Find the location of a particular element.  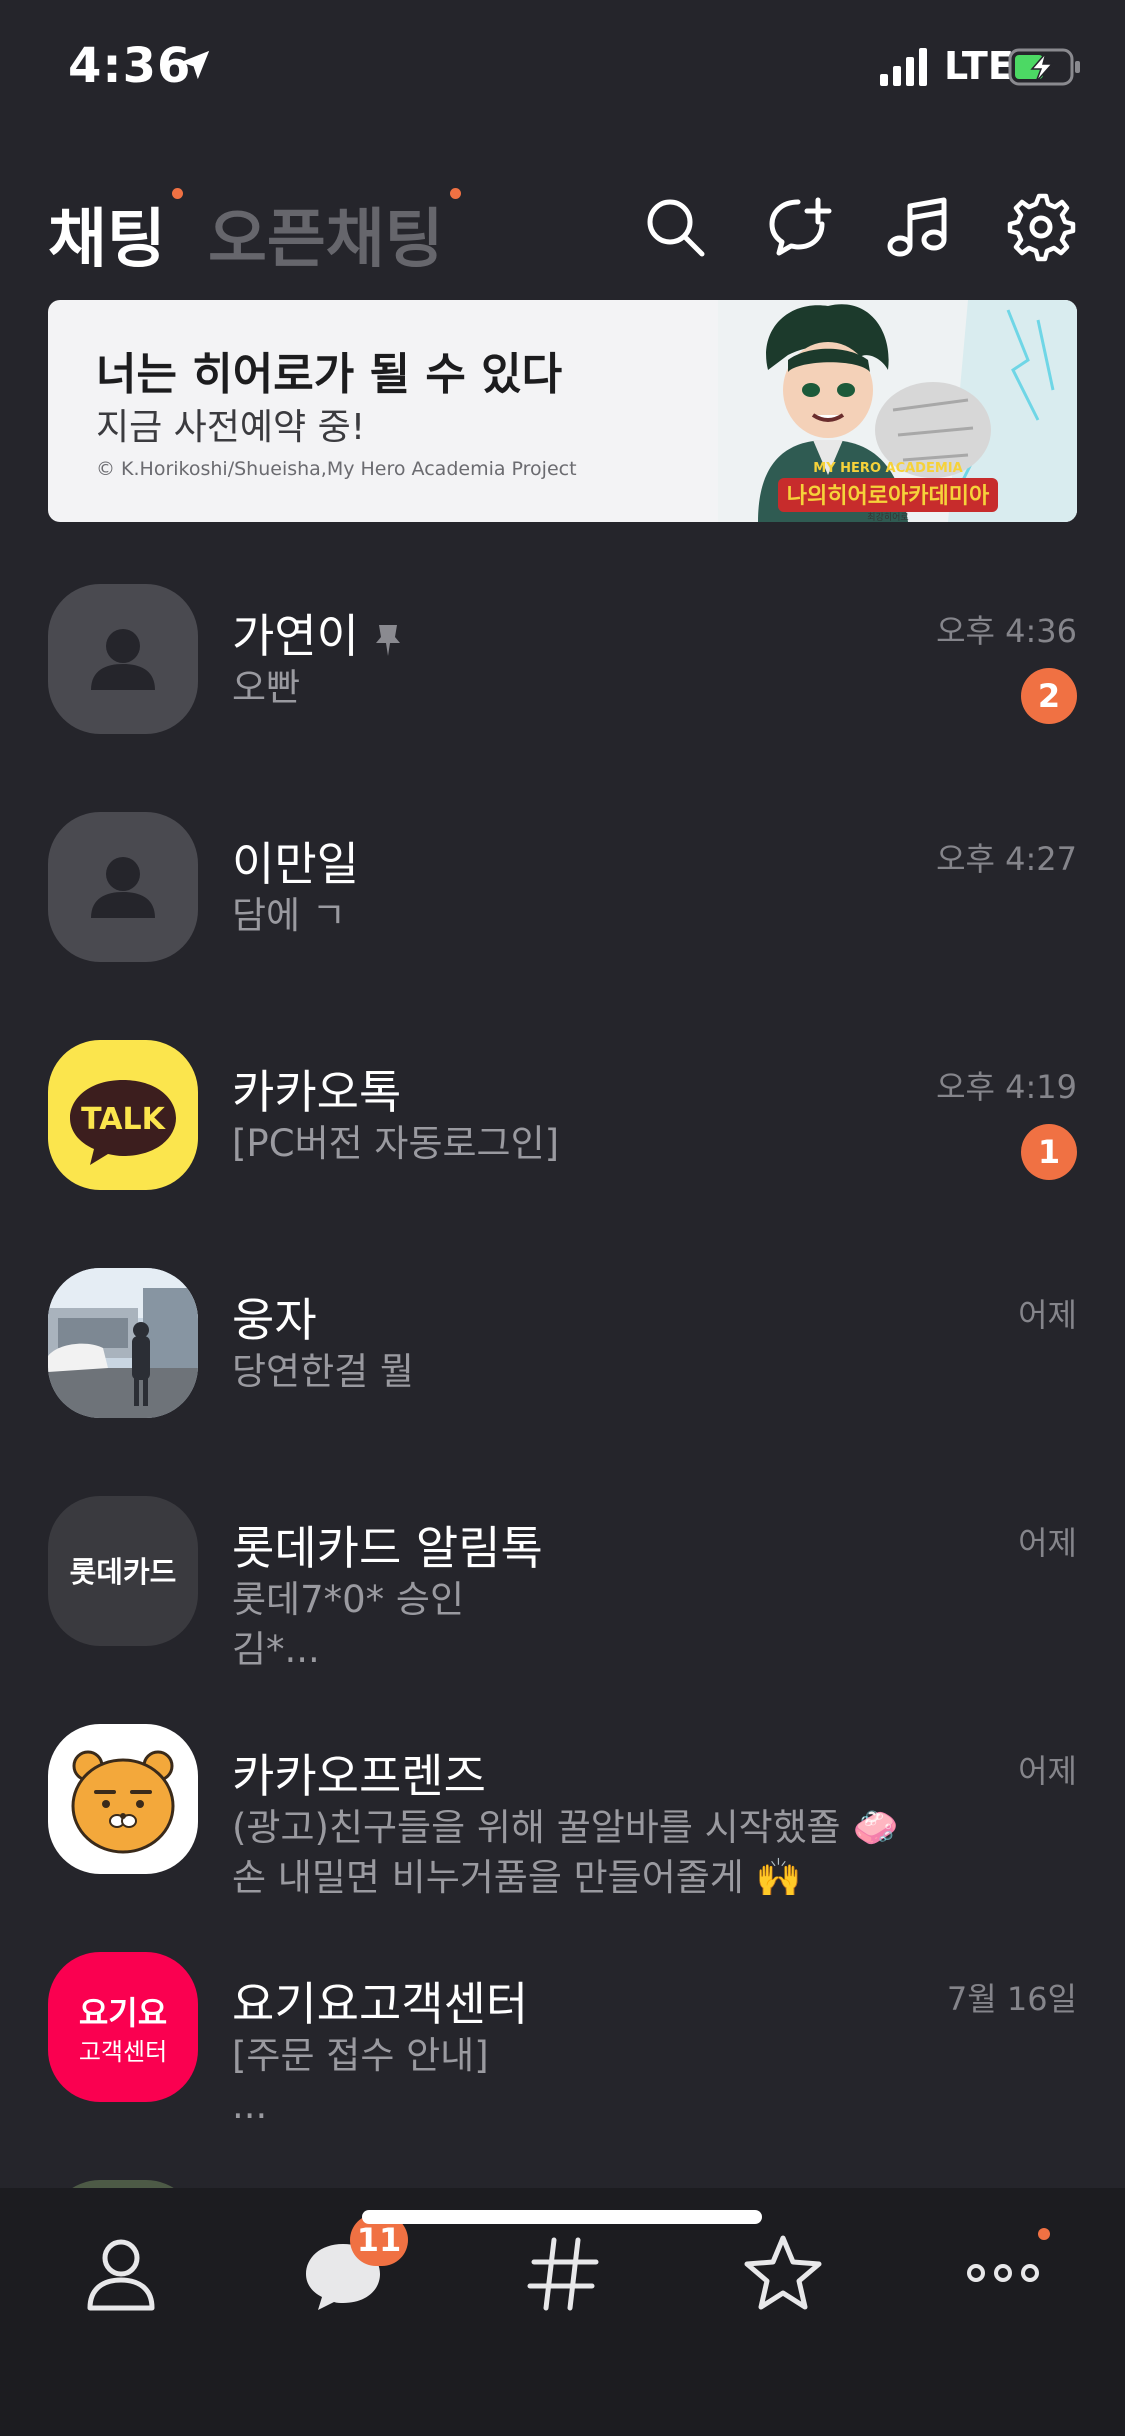

search-icon is located at coordinates (675, 227).